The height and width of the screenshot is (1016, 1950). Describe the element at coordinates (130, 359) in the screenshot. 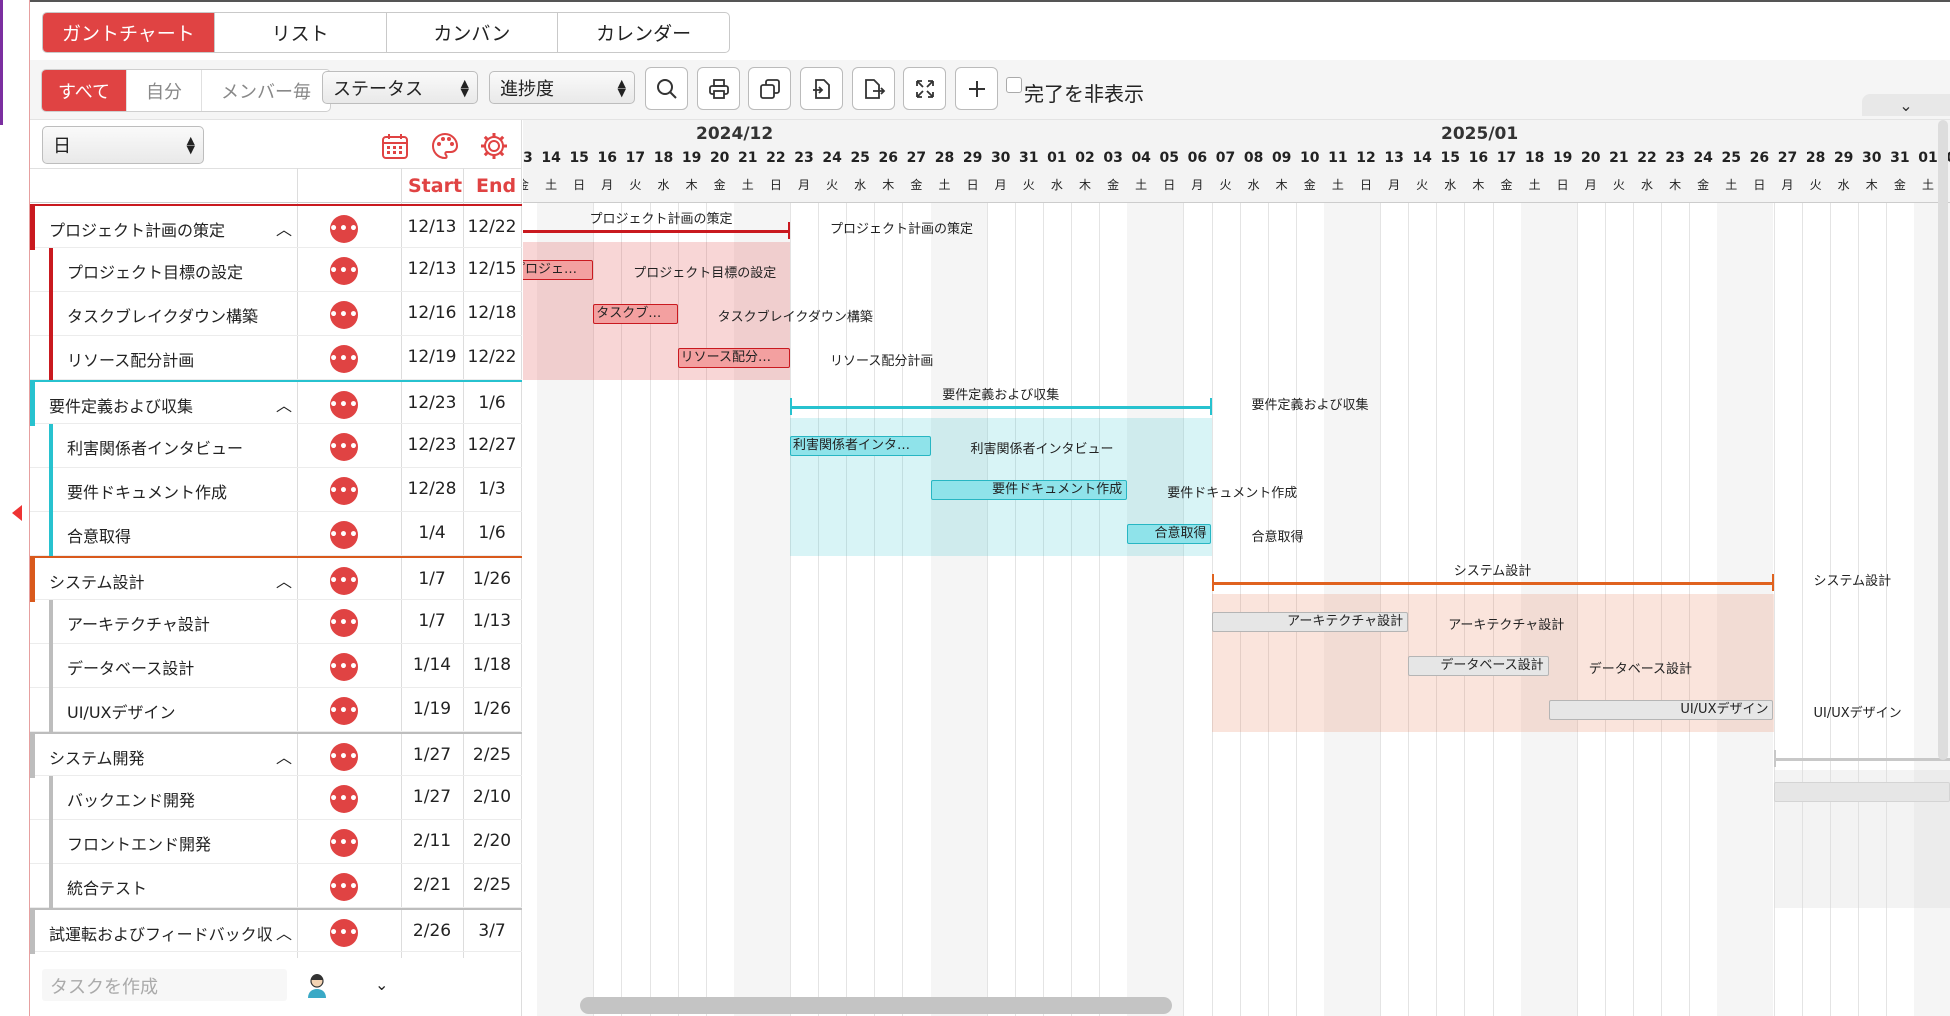

I see `task-name: リソース配分計画` at that location.